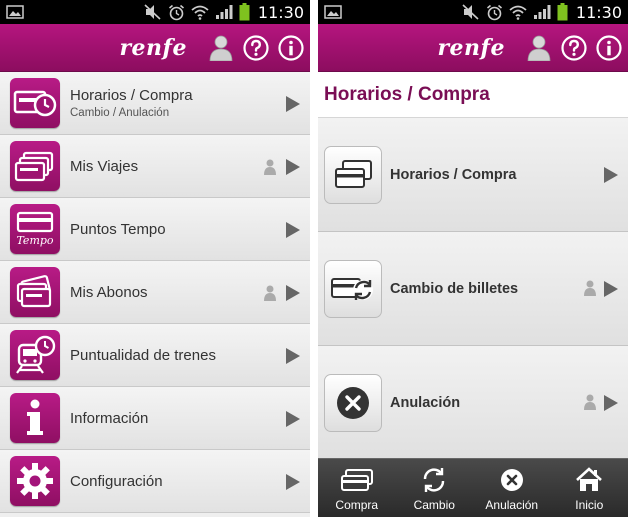 This screenshot has height=517, width=628. Describe the element at coordinates (473, 403) in the screenshot. I see `option-anulacion: Anulación` at that location.